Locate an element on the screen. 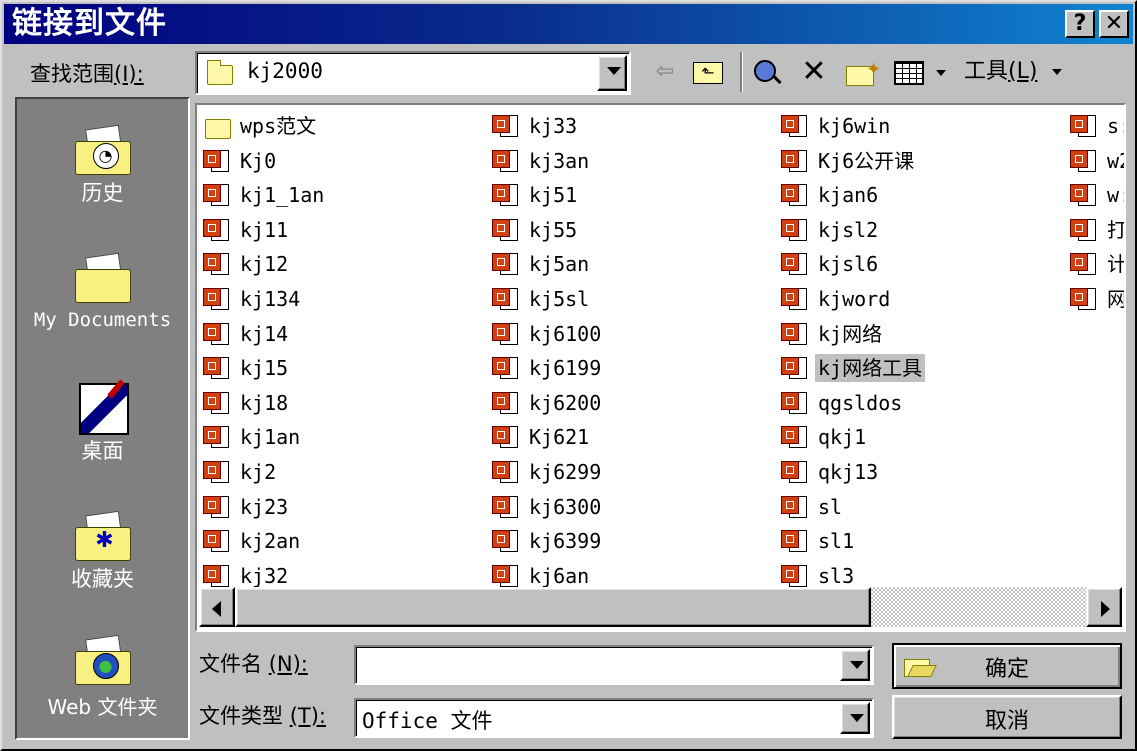 This screenshot has width=1137, height=751. list-item: kj5an is located at coordinates (546, 264).